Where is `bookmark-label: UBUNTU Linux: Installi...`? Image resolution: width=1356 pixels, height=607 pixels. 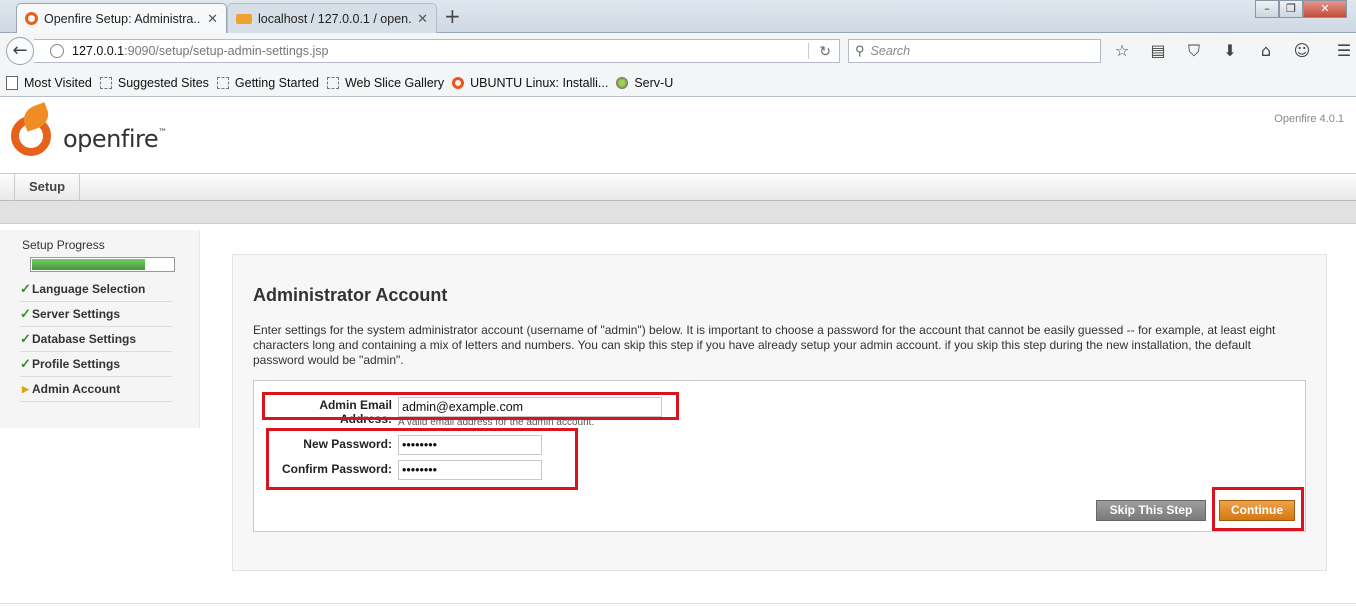 bookmark-label: UBUNTU Linux: Installi... is located at coordinates (539, 82).